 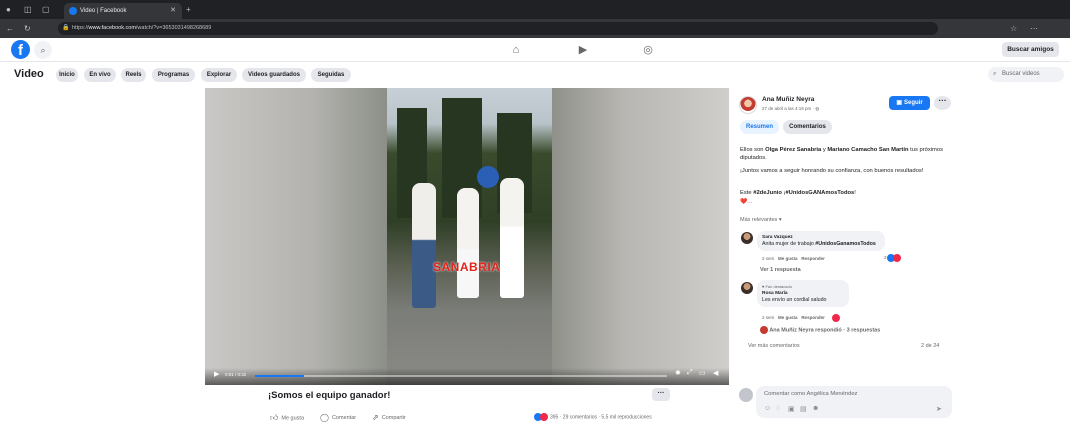 What do you see at coordinates (103, 11) in the screenshot?
I see `tab-title: Video | Facebook` at bounding box center [103, 11].